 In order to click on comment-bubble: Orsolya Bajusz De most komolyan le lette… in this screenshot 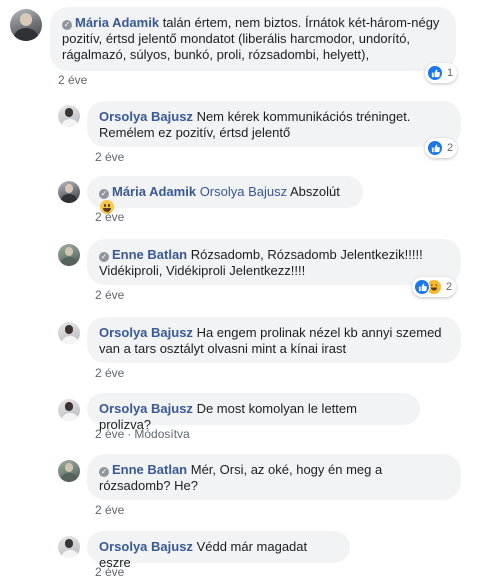, I will do `click(253, 412)`.